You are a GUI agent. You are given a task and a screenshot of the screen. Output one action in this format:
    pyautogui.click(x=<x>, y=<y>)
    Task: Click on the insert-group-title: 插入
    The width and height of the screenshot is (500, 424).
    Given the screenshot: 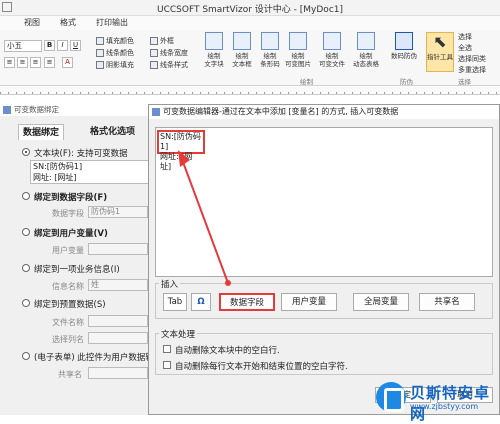 What is the action you would take?
    pyautogui.click(x=170, y=284)
    